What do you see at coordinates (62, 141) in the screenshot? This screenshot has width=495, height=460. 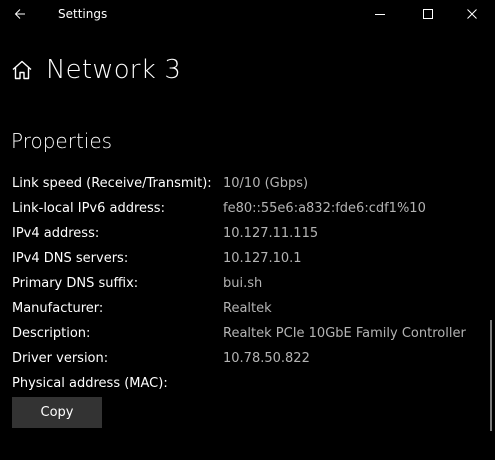 I see `section-title: Properties` at bounding box center [62, 141].